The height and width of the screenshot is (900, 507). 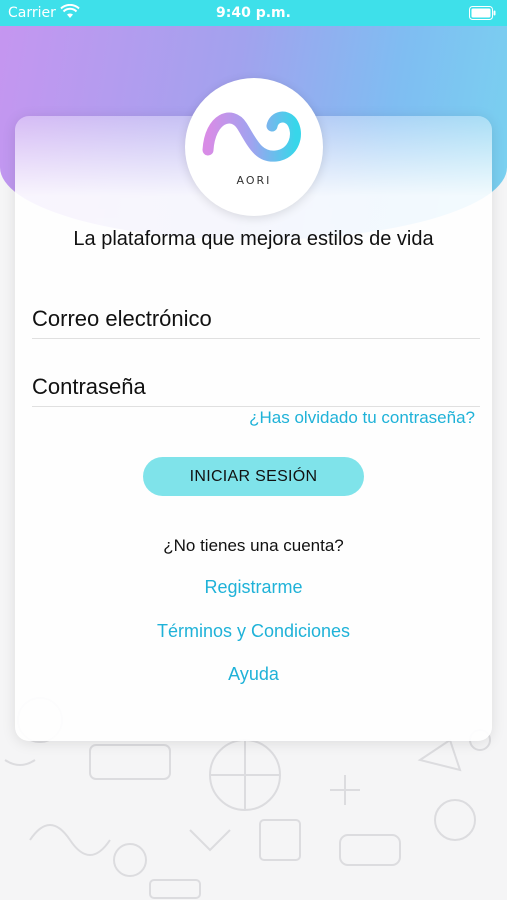 What do you see at coordinates (253, 545) in the screenshot?
I see `no-account-text: ¿No tienes una cuenta?` at bounding box center [253, 545].